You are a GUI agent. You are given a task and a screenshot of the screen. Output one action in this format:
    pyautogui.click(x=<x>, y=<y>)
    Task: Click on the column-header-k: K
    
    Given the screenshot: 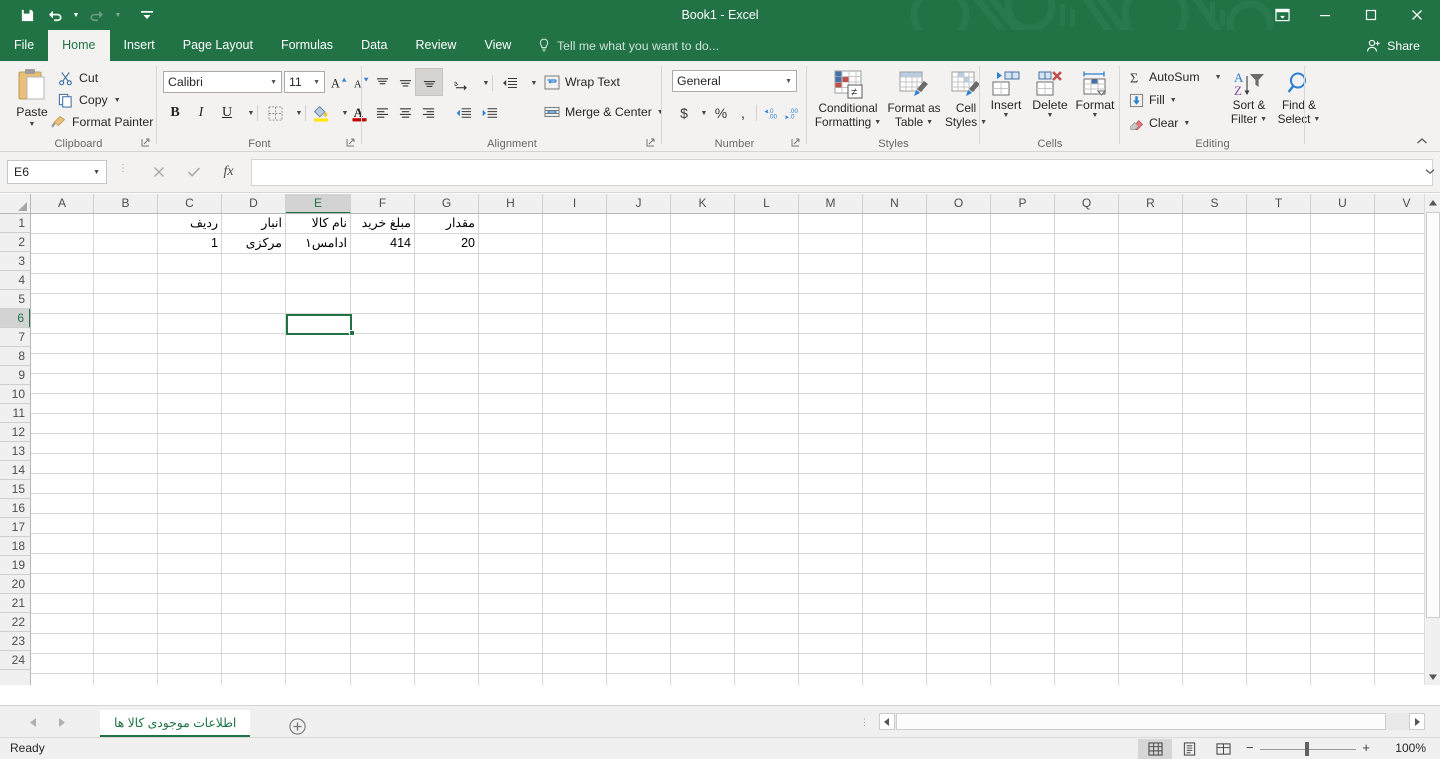 What is the action you would take?
    pyautogui.click(x=703, y=203)
    